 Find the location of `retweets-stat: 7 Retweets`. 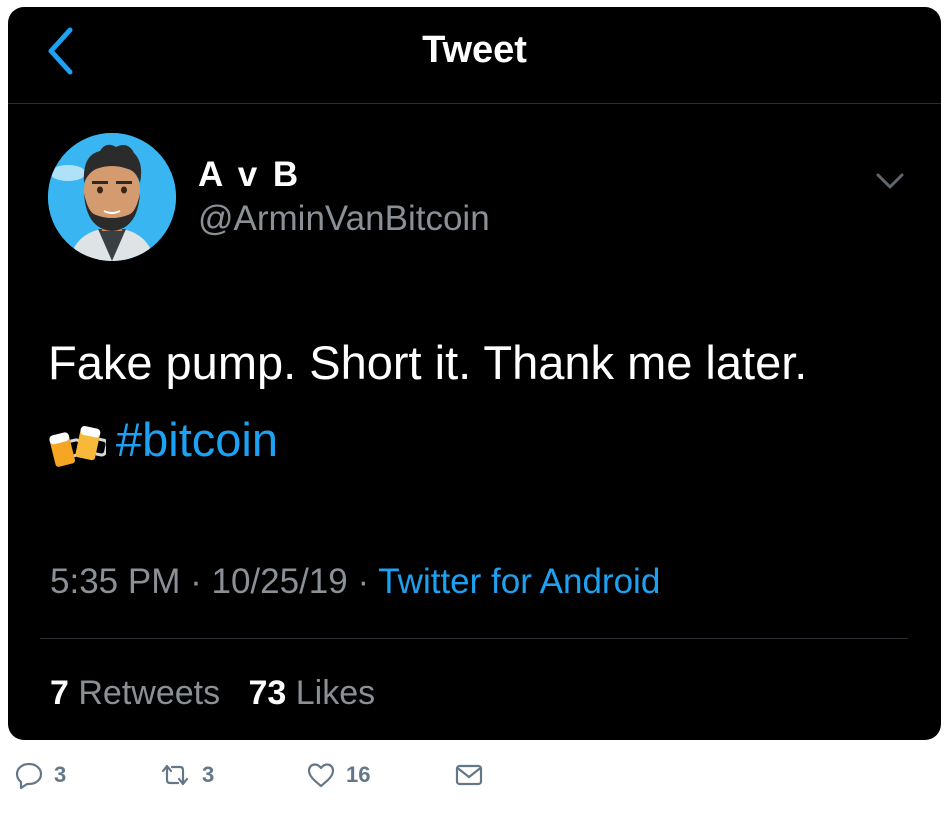

retweets-stat: 7 Retweets is located at coordinates (135, 693).